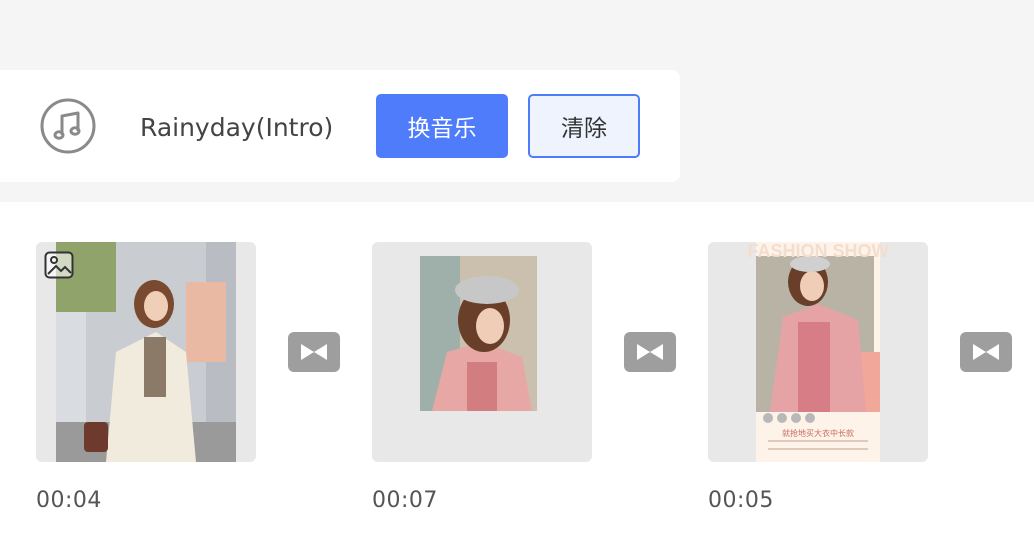  Describe the element at coordinates (478, 333) in the screenshot. I see `clip-2-photo` at that location.